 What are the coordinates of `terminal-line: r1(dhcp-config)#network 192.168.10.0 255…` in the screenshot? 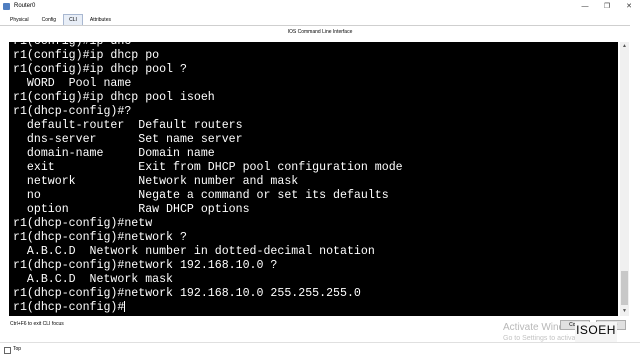 It's located at (187, 293).